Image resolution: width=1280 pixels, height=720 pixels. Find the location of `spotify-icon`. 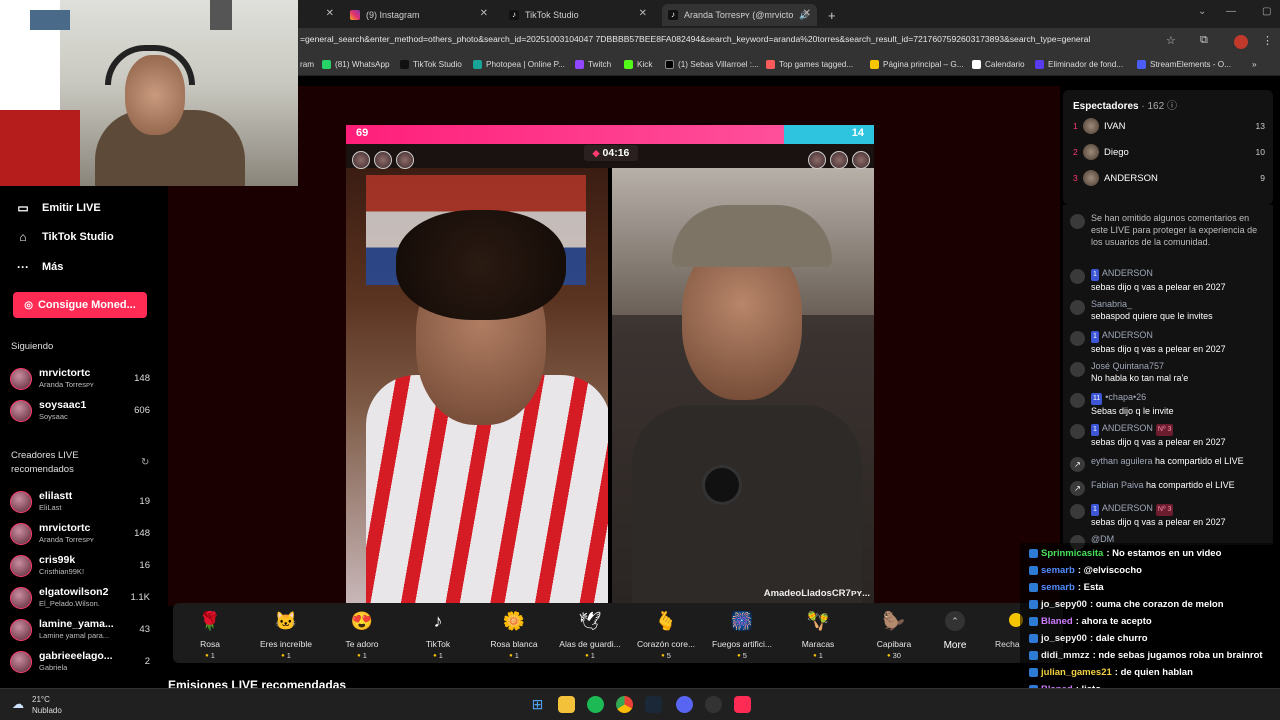

spotify-icon is located at coordinates (595, 704).